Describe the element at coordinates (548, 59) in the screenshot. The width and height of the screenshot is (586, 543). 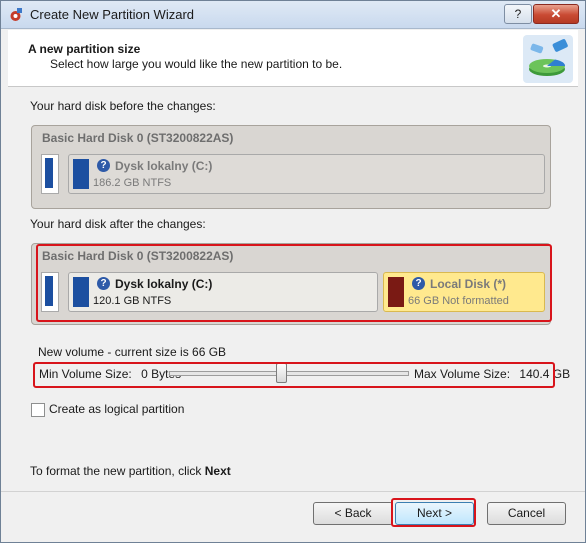
I see `partition-wizard-icon` at that location.